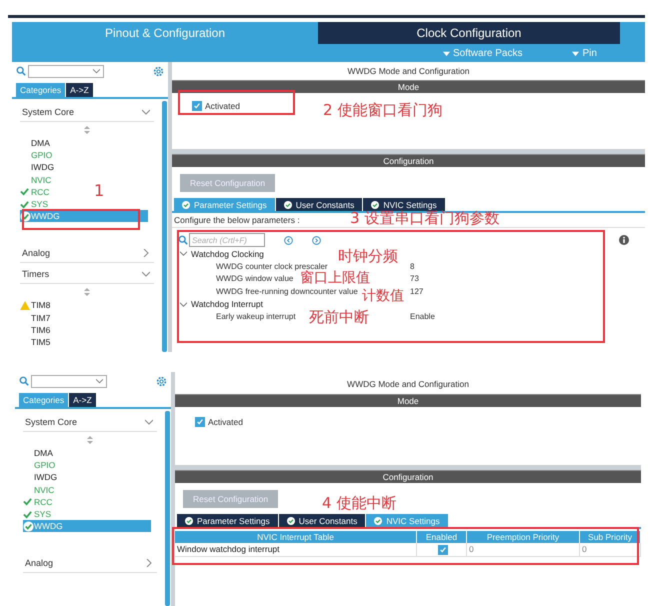 Image resolution: width=668 pixels, height=606 pixels. What do you see at coordinates (404, 204) in the screenshot?
I see `config-tab: NVIC Settings` at bounding box center [404, 204].